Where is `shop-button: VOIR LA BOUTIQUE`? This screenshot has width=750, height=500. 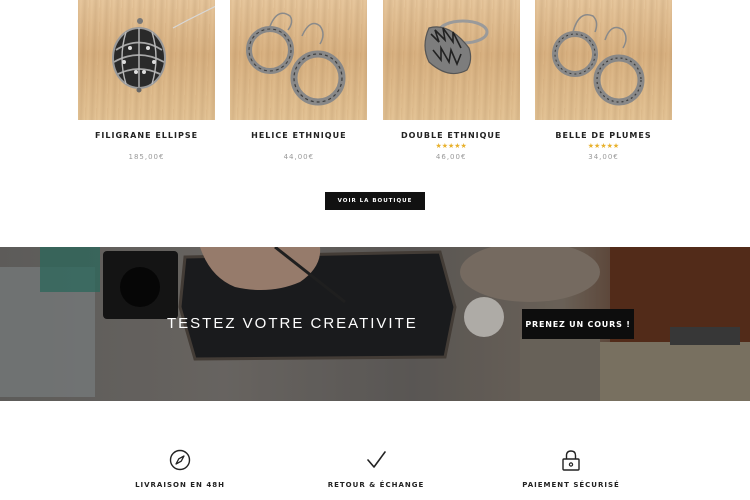
shop-button: VOIR LA BOUTIQUE is located at coordinates (375, 201).